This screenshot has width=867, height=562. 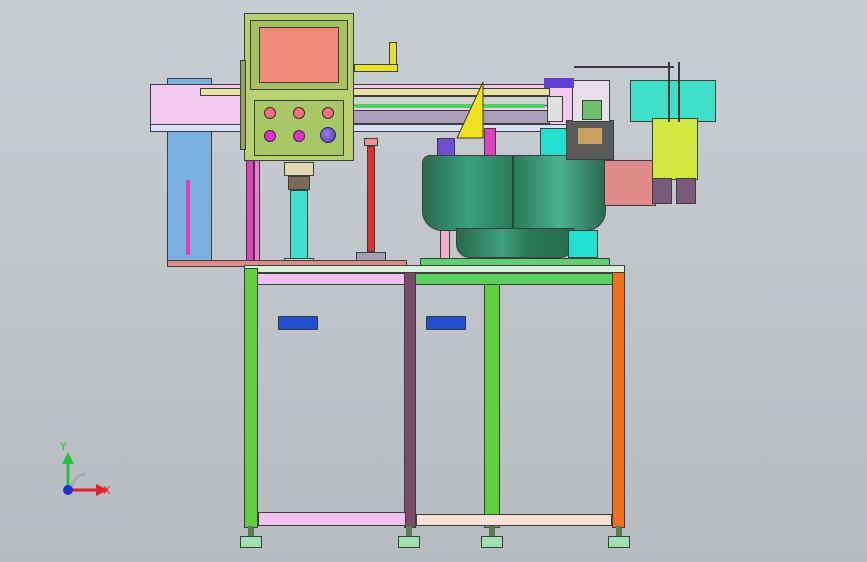 I want to click on gripper-jaw-right, so click(x=686, y=191).